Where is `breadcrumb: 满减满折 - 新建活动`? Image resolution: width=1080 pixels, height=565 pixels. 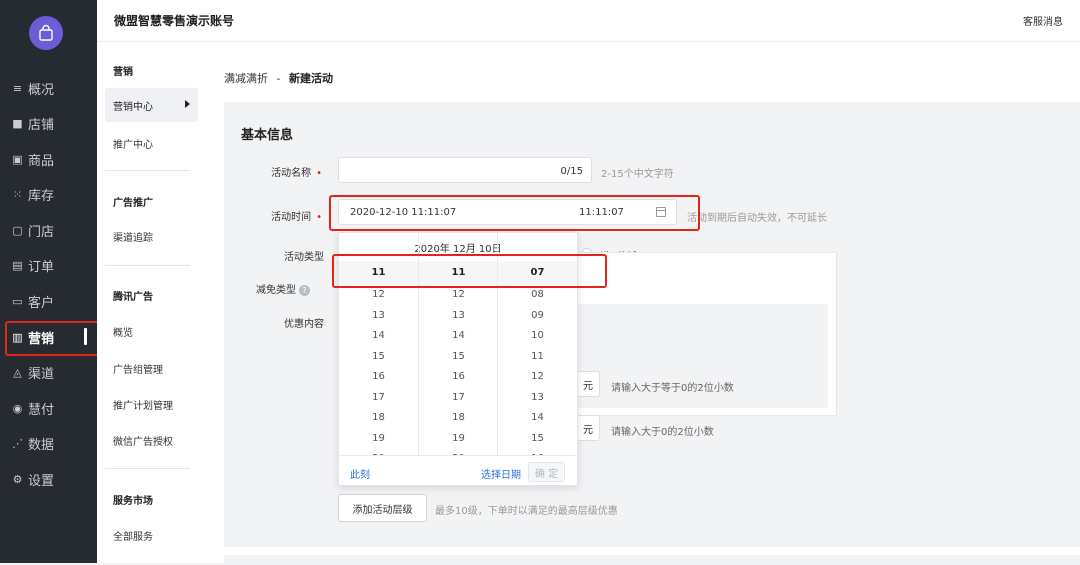
breadcrumb: 满减满折 - 新建活动 is located at coordinates (278, 78).